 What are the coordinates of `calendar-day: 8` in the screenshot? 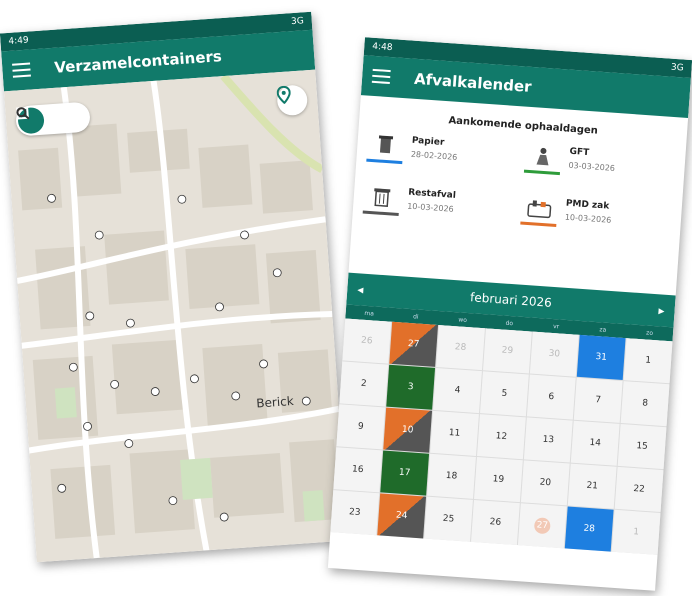 It's located at (645, 404).